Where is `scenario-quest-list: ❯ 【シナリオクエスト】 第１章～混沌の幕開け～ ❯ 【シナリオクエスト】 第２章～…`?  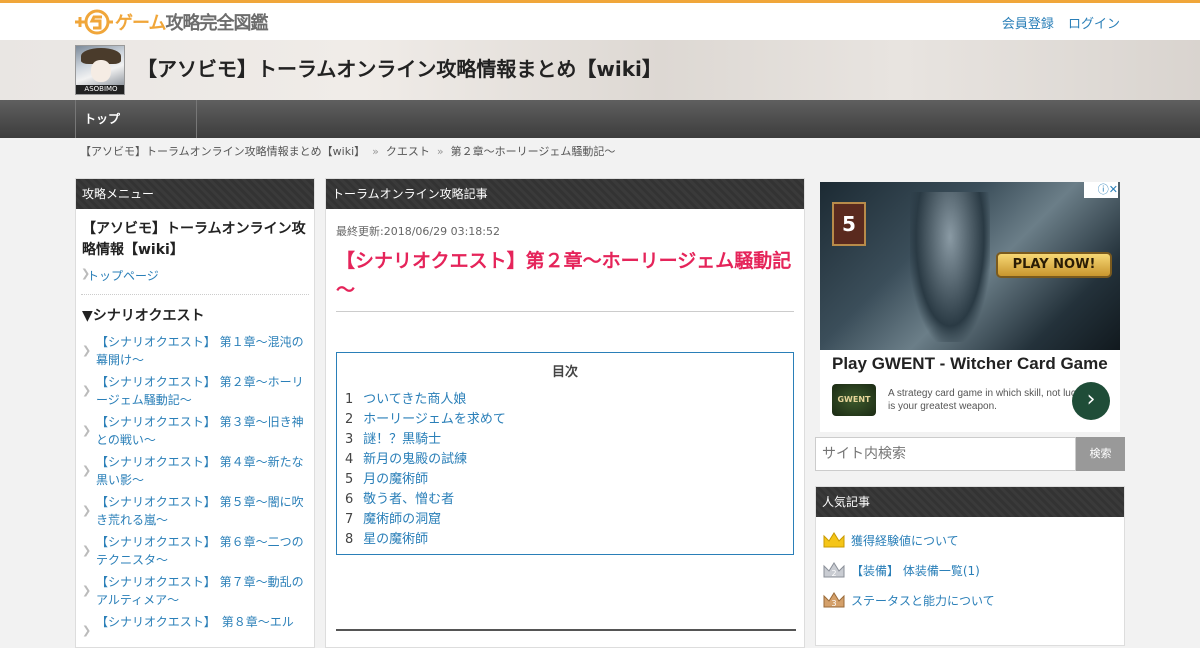
scenario-quest-list: ❯ 【シナリオクエスト】 第１章～混沌の幕開け～ ❯ 【シナリオクエスト】 第２章～… is located at coordinates (195, 485).